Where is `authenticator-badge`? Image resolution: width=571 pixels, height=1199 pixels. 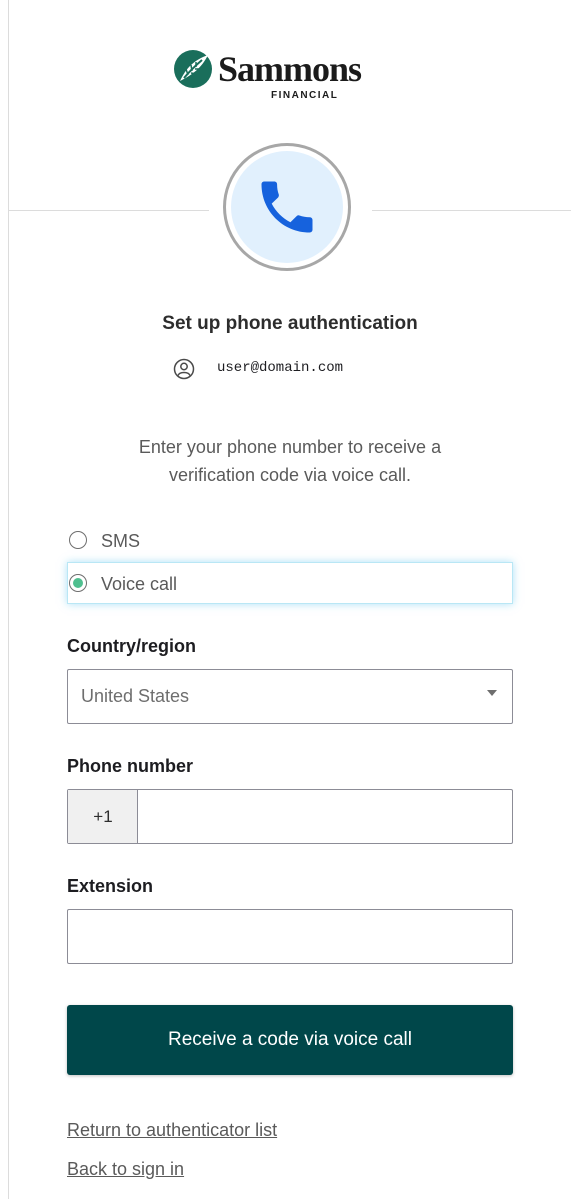
authenticator-badge is located at coordinates (287, 207).